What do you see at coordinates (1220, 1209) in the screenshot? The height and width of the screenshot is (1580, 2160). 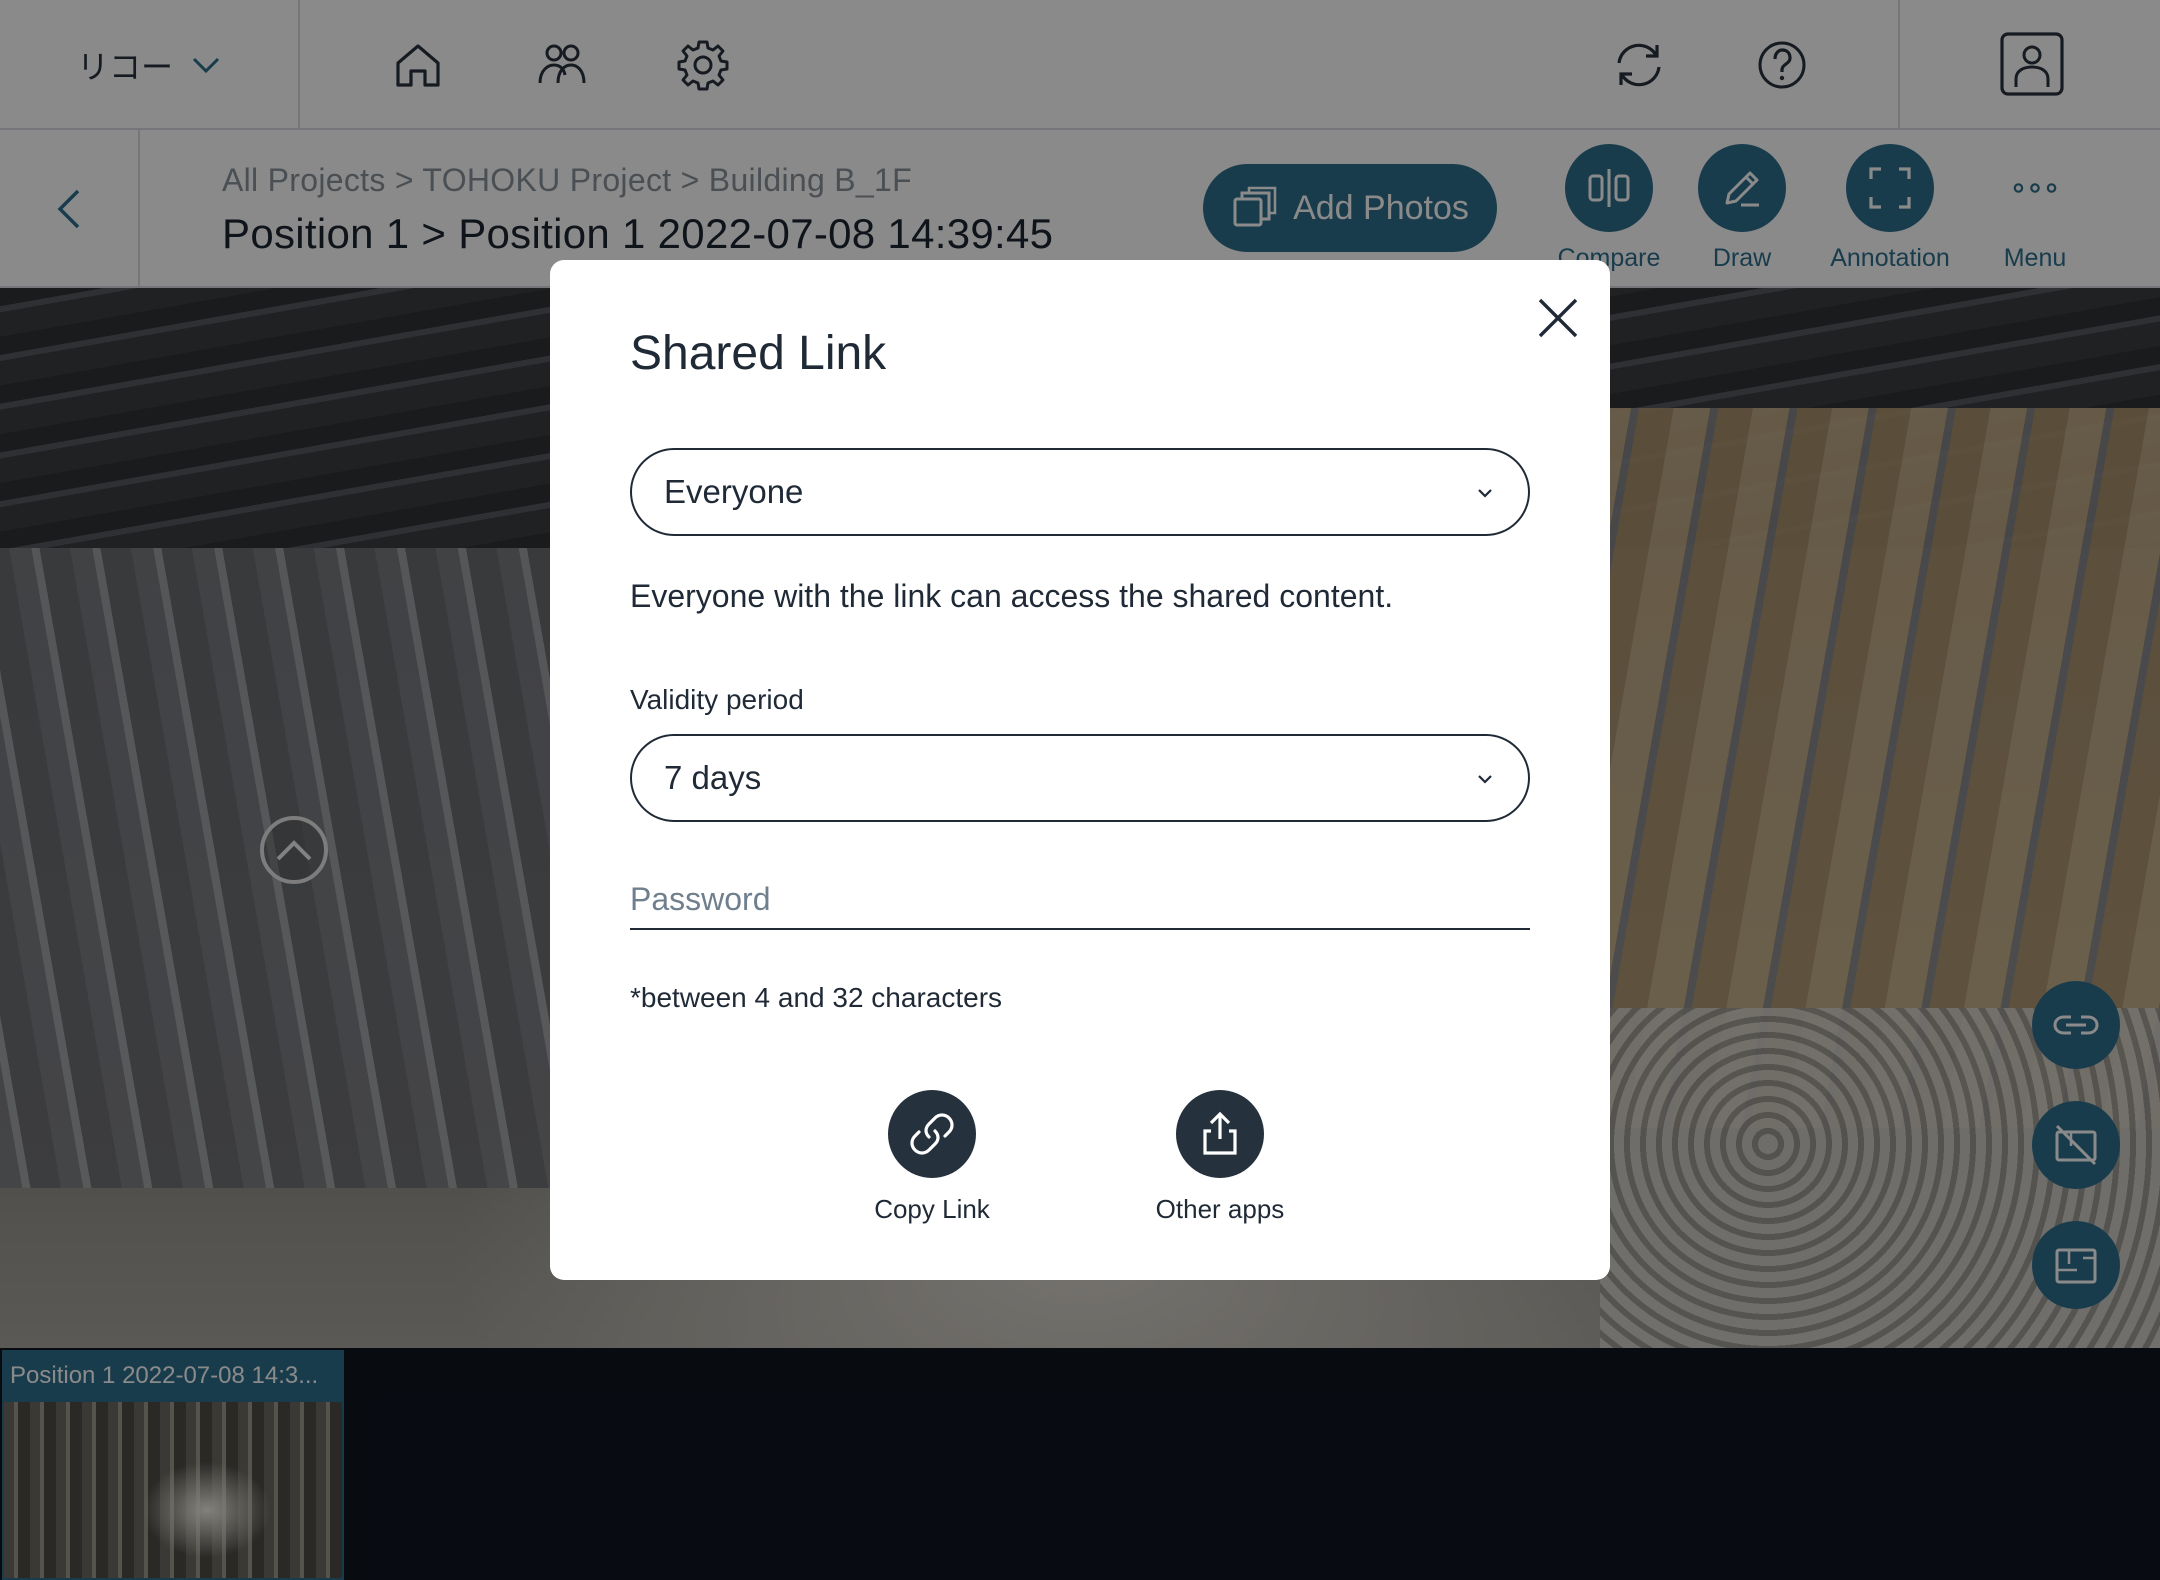 I see `other-apps-label: Other apps` at bounding box center [1220, 1209].